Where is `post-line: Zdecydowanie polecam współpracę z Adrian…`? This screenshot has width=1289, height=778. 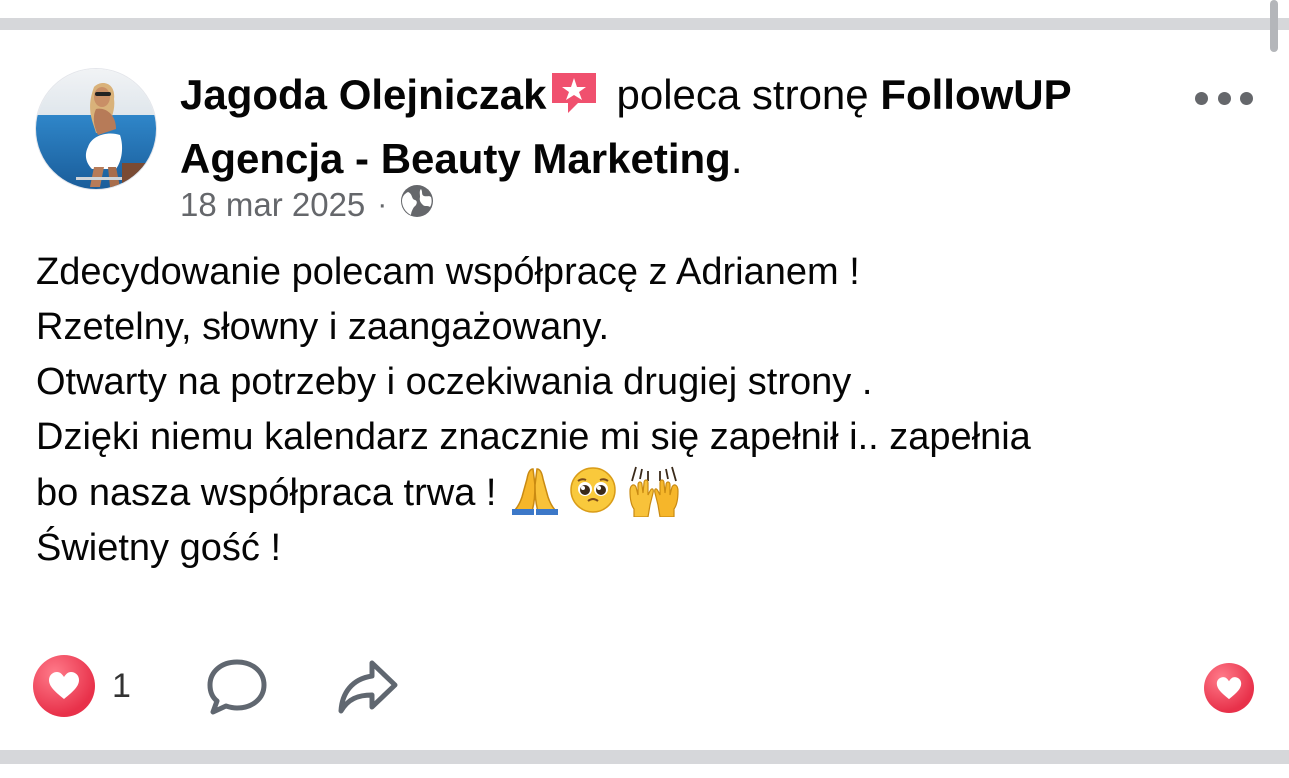
post-line: Zdecydowanie polecam współpracę z Adrian… is located at coordinates (448, 272).